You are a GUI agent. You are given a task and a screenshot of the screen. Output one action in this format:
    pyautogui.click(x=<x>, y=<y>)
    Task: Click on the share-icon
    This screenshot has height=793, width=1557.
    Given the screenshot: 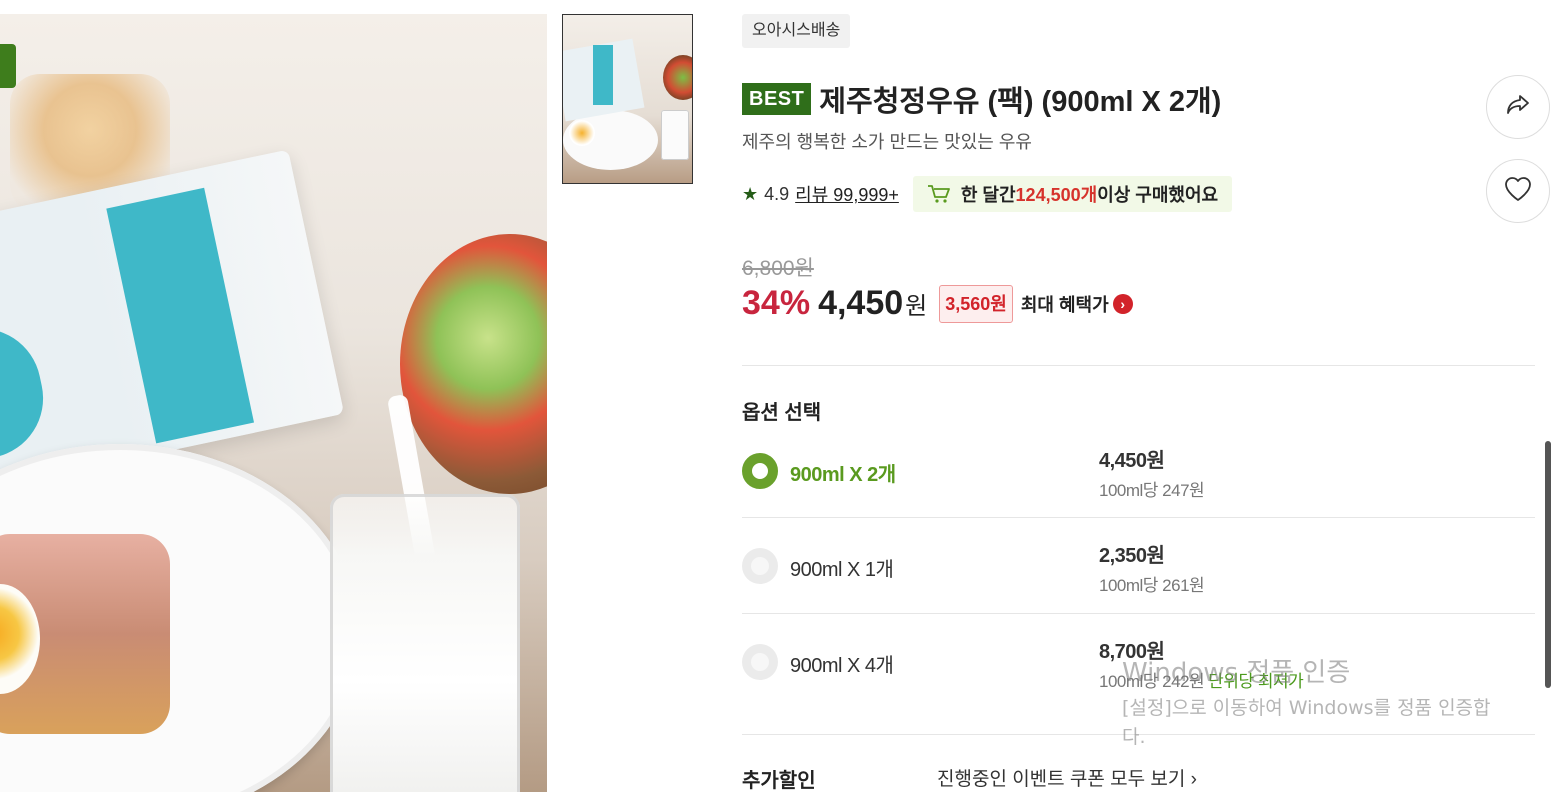 What is the action you would take?
    pyautogui.click(x=1518, y=107)
    